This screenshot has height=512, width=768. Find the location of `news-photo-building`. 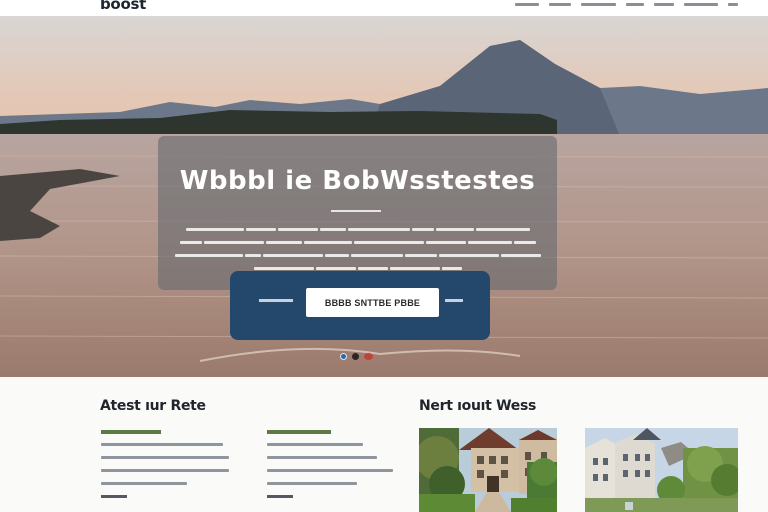

news-photo-building is located at coordinates (488, 470).